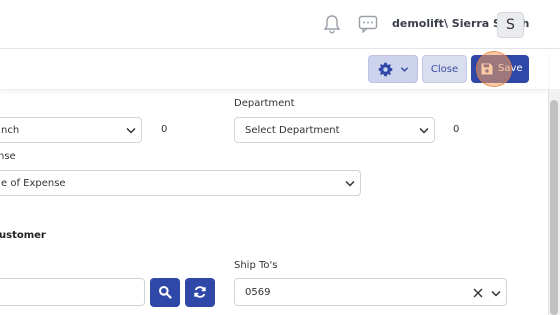  I want to click on settings-dropdown-button, so click(393, 69).